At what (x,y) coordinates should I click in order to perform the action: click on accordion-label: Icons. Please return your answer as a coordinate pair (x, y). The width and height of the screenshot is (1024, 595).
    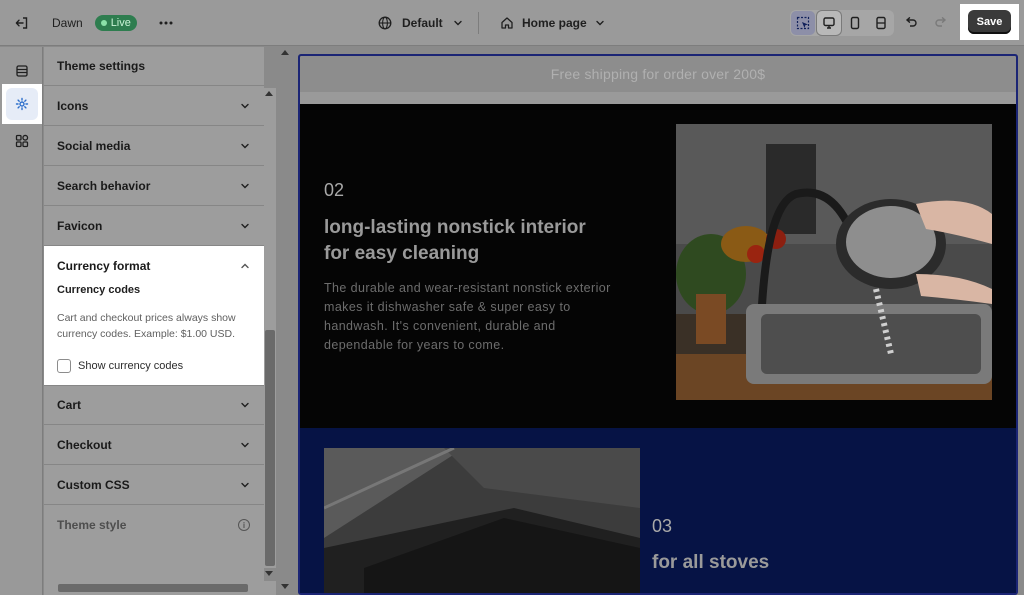
    Looking at the image, I should click on (73, 105).